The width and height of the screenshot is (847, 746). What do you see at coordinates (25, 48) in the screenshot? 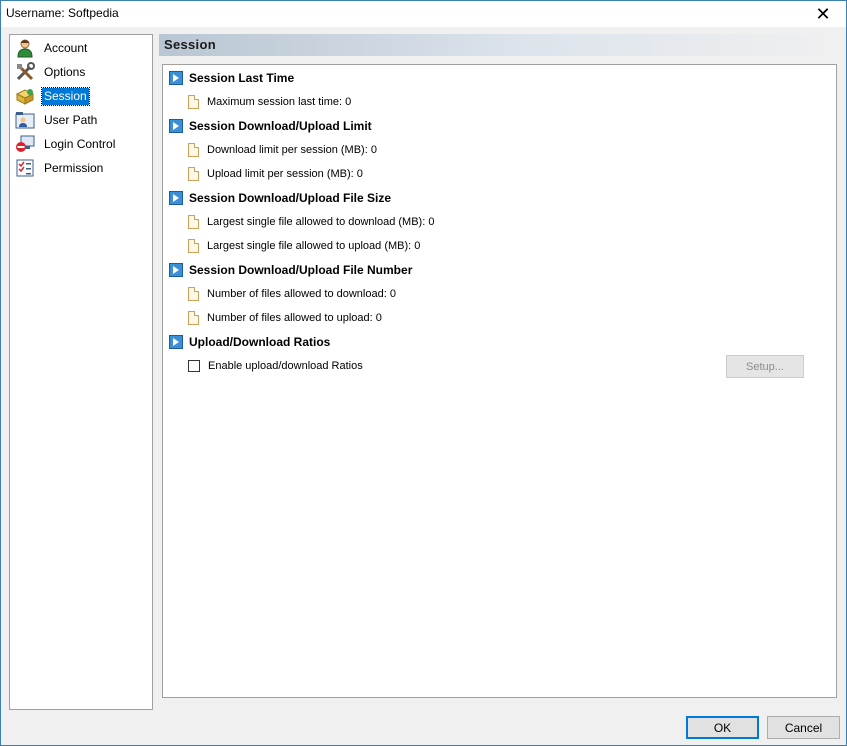
I see `user-icon` at bounding box center [25, 48].